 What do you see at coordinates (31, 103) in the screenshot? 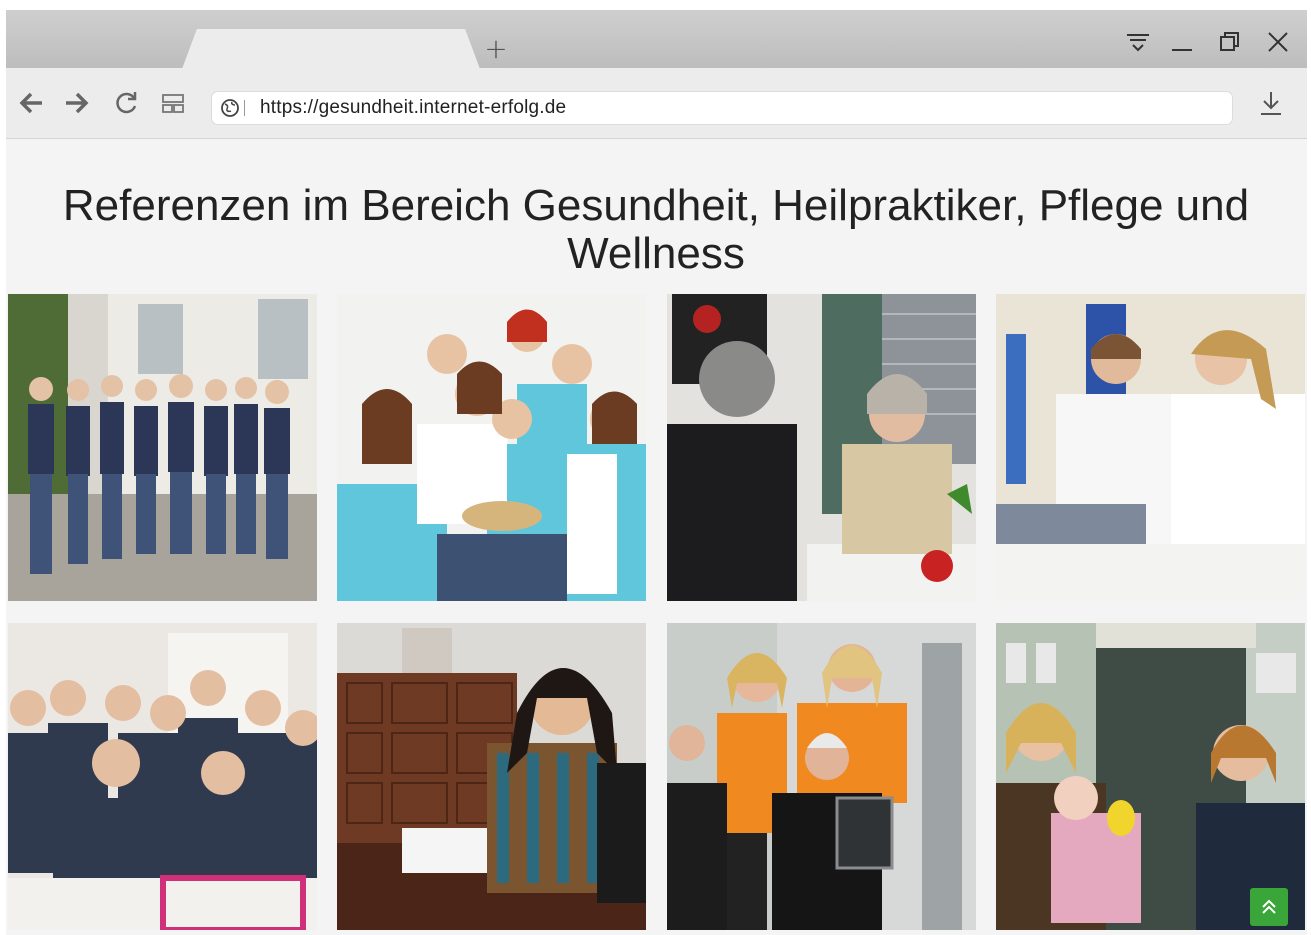
I see `back-arrow-icon` at bounding box center [31, 103].